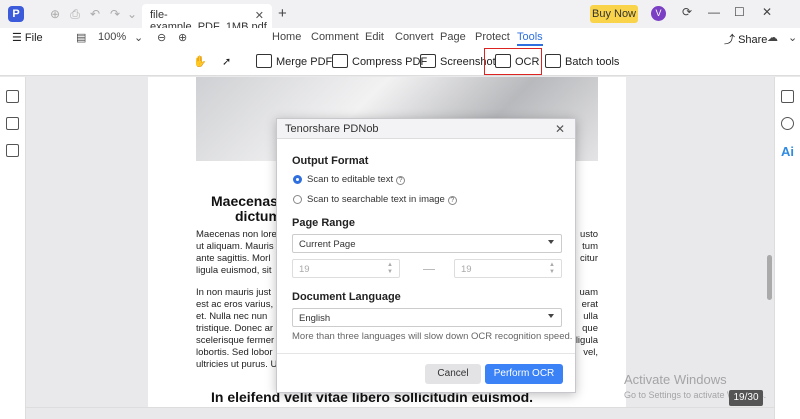 The image size is (800, 419). Describe the element at coordinates (81, 37) in the screenshot. I see `save-icon: ▤` at that location.